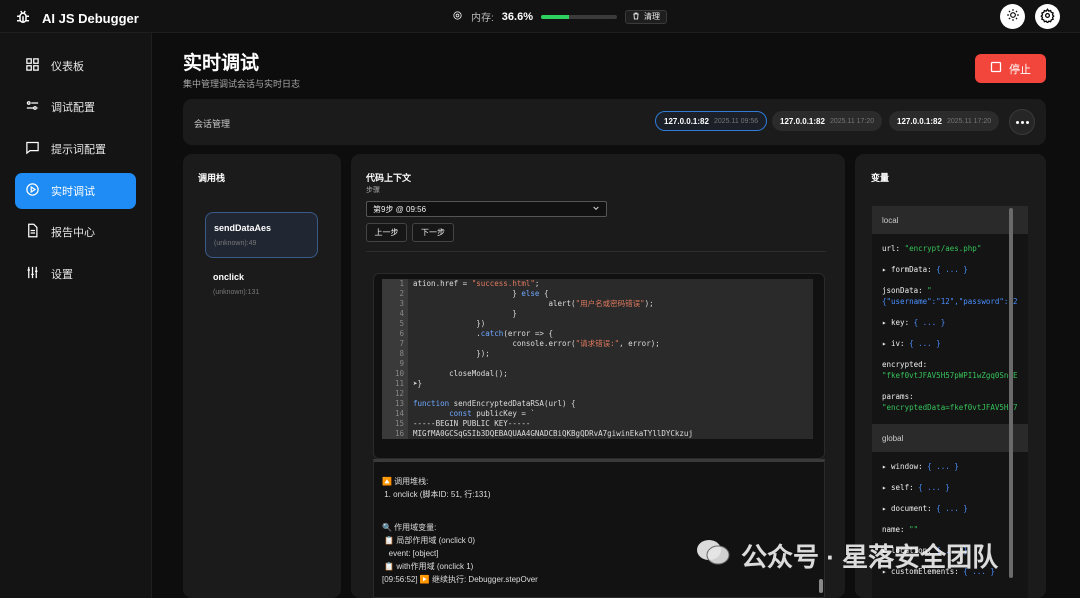  What do you see at coordinates (533, 303) in the screenshot?
I see `line-text: alert("用户名或密码错误");` at bounding box center [533, 303].